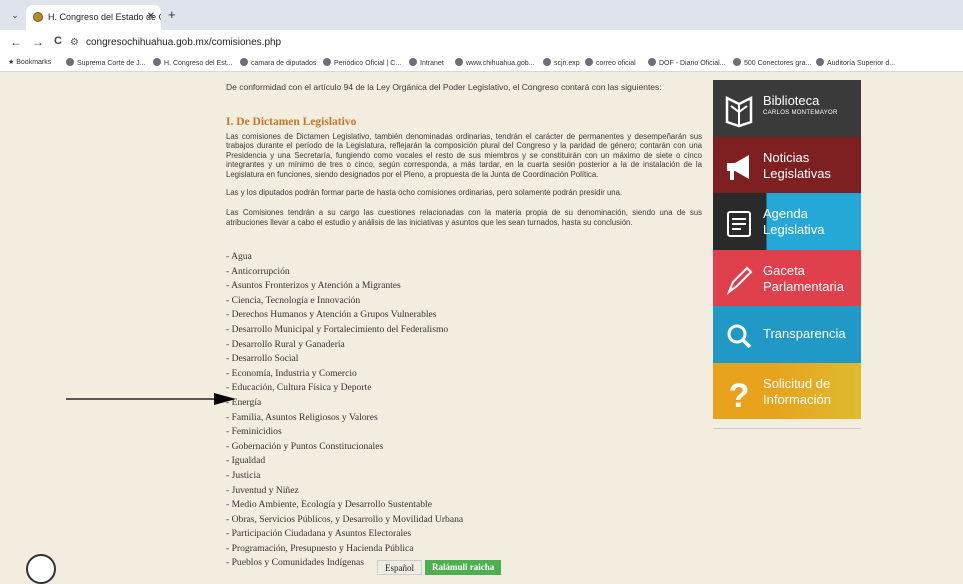 This screenshot has height=584, width=963. Describe the element at coordinates (463, 567) in the screenshot. I see `language-raramuri-button: Ralámuli raicha` at that location.